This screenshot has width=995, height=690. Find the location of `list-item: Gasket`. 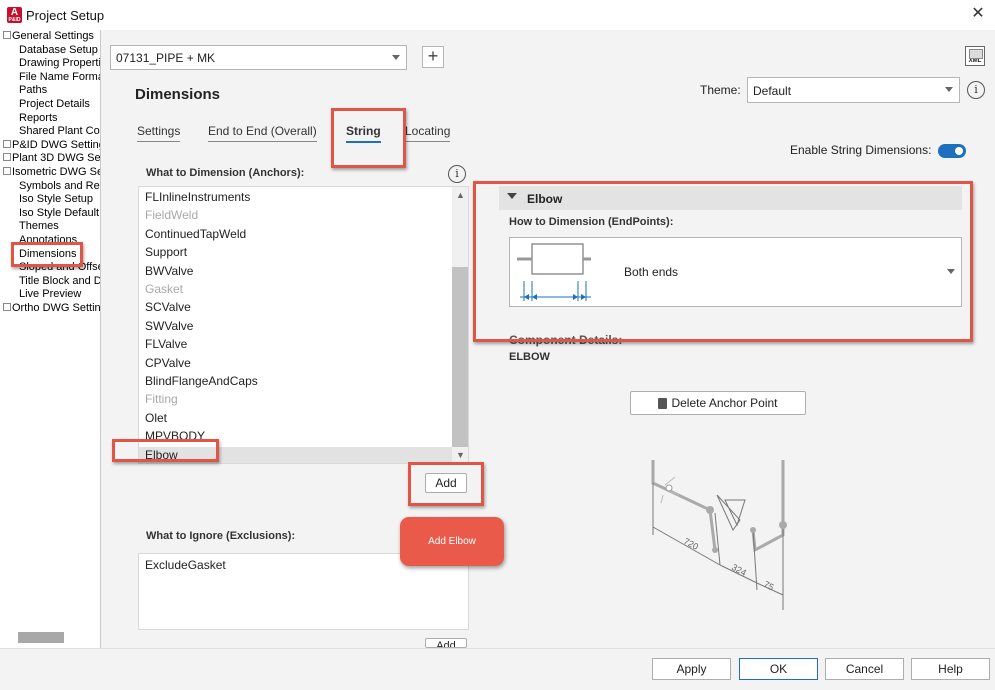

list-item: Gasket is located at coordinates (164, 289).